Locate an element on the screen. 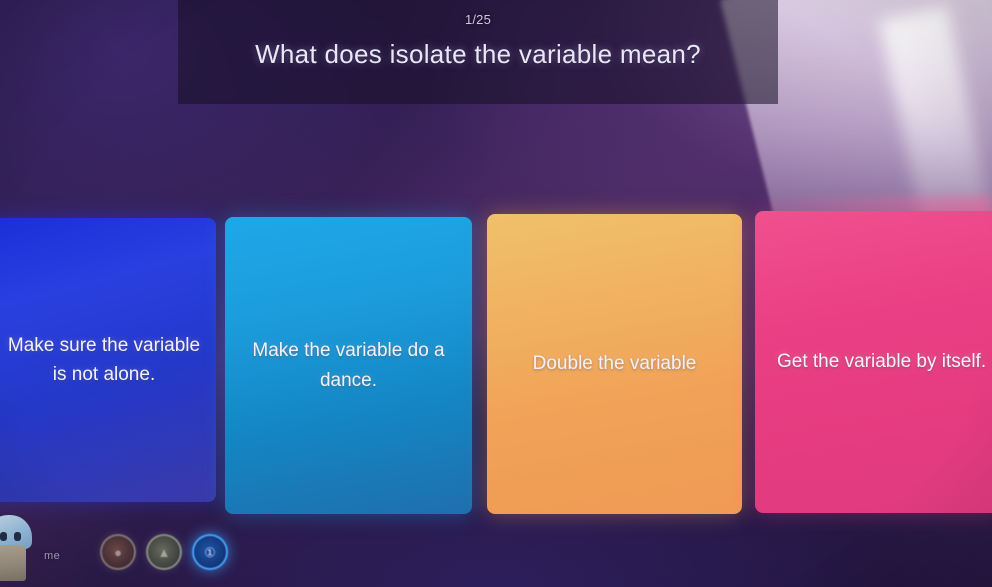 The image size is (992, 587). player-badges: ● ▲ ① is located at coordinates (164, 552).